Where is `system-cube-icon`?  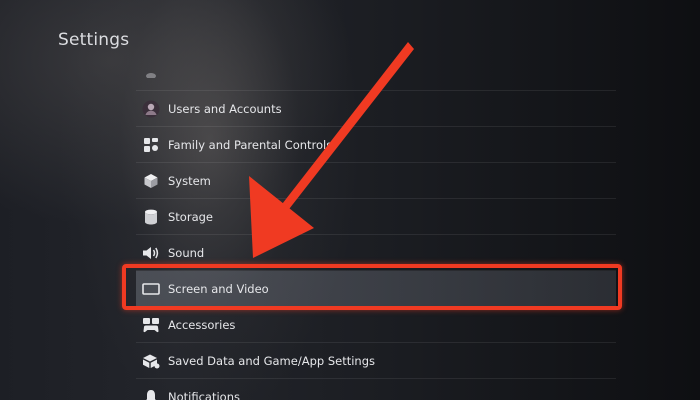
system-cube-icon is located at coordinates (151, 181).